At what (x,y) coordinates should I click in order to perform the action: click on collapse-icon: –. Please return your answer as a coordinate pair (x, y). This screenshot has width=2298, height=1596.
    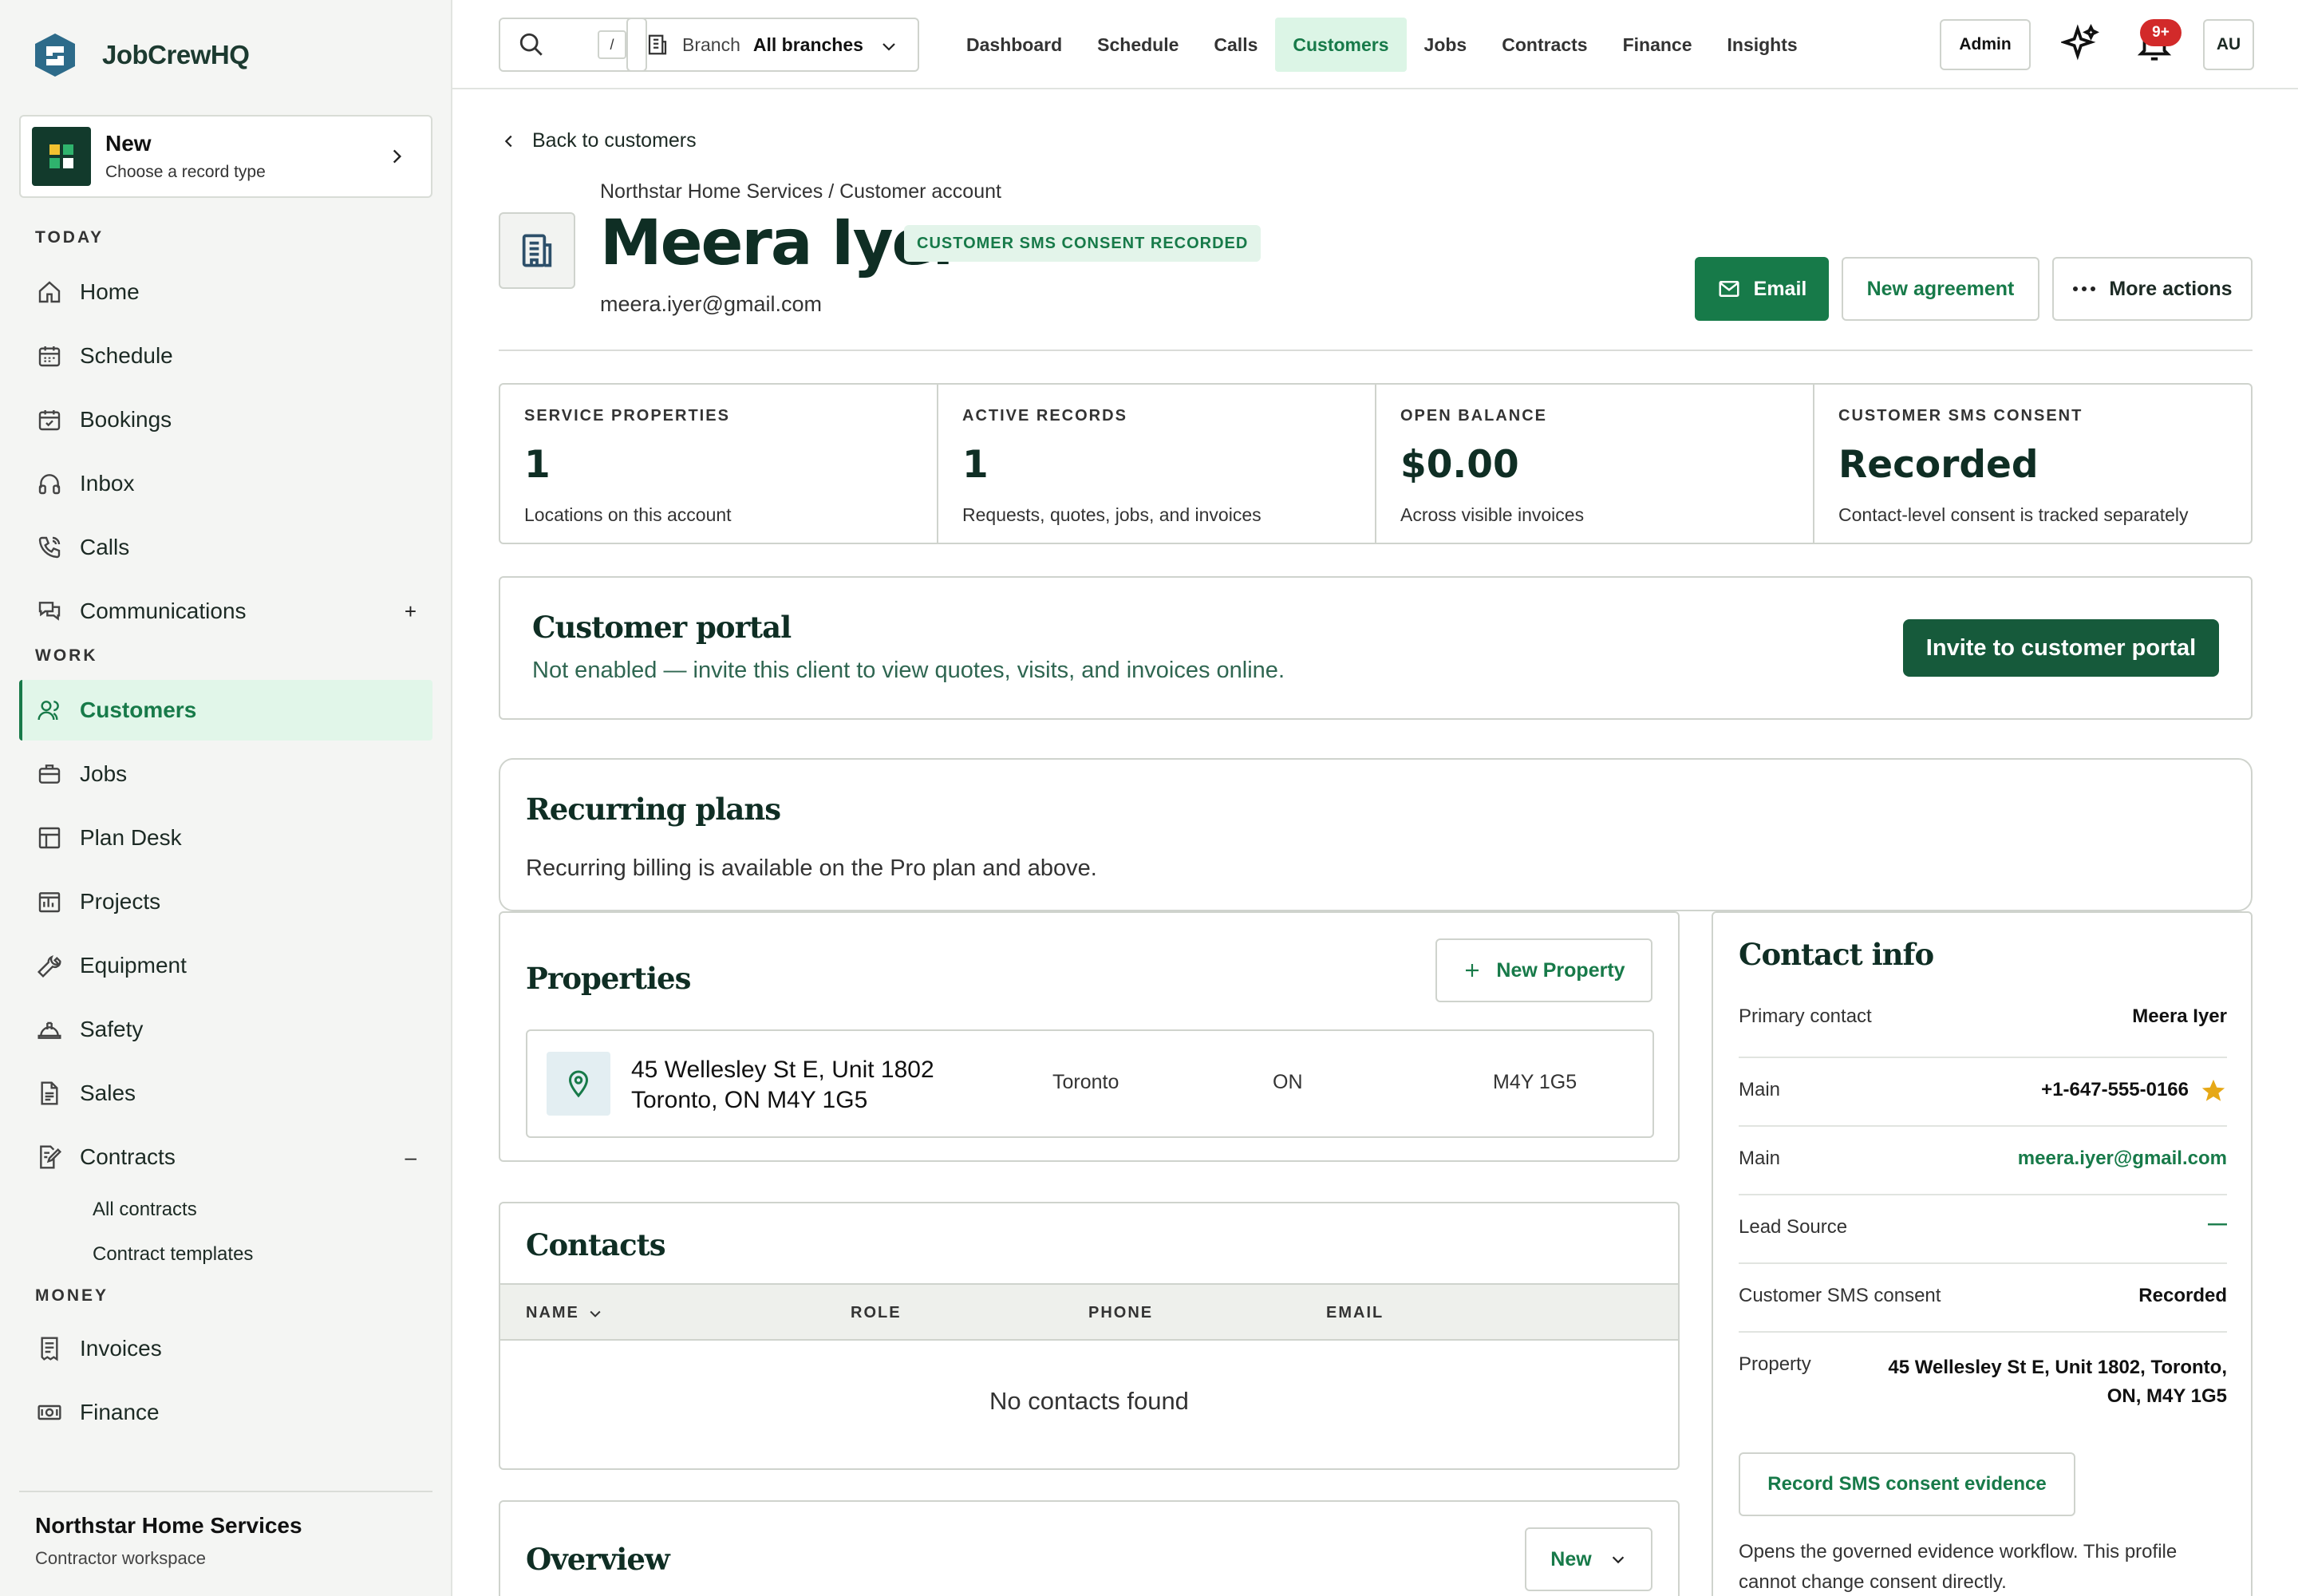
    Looking at the image, I should click on (411, 1157).